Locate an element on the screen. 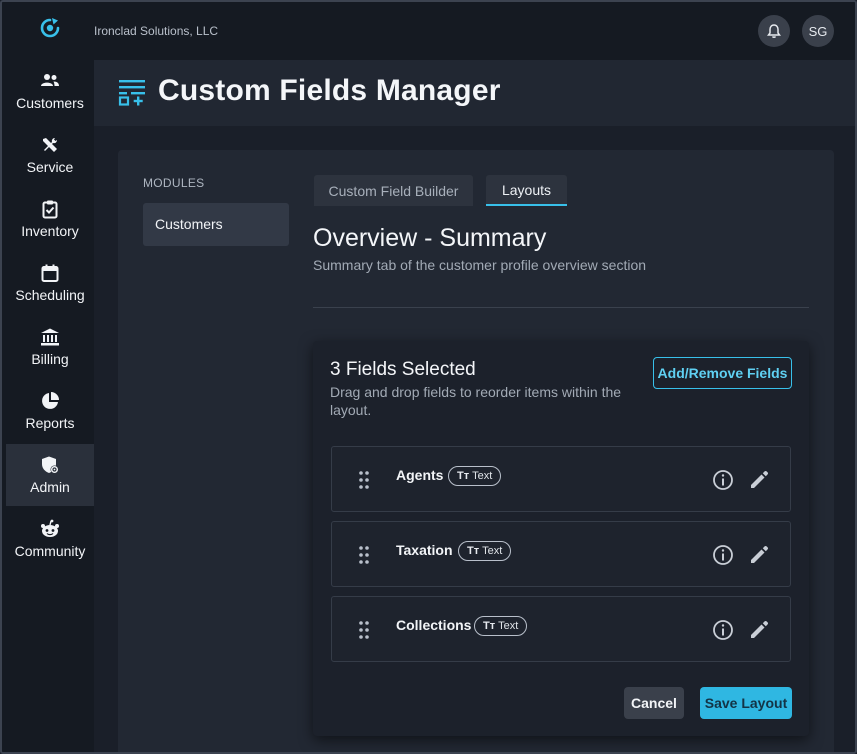  fields-selected-count: 3 Fields Selected is located at coordinates (403, 369).